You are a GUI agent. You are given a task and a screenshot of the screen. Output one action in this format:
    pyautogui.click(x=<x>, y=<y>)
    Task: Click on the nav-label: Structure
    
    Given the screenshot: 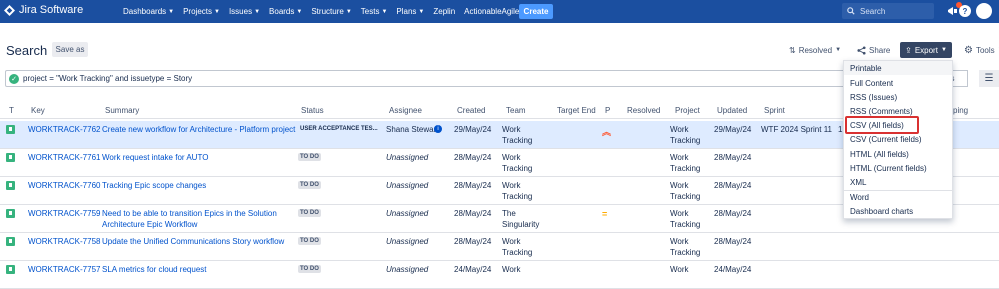 What is the action you would take?
    pyautogui.click(x=327, y=11)
    